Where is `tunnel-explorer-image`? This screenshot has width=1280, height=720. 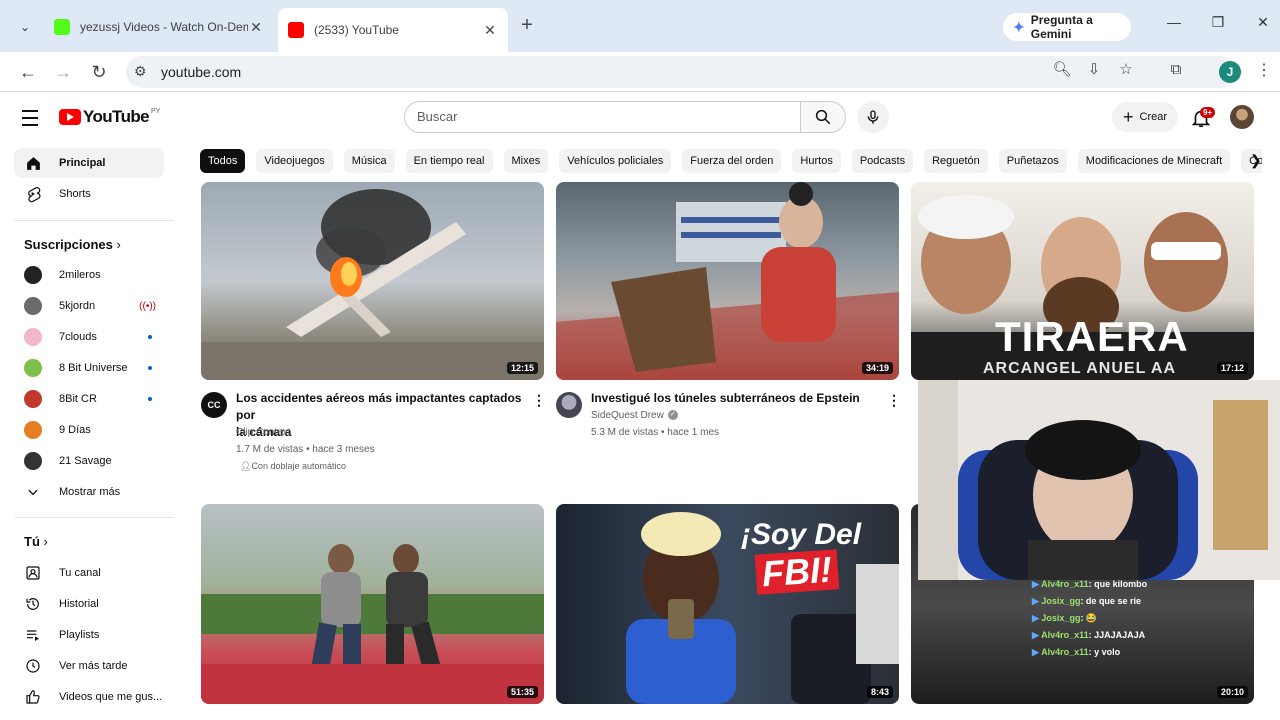 tunnel-explorer-image is located at coordinates (727, 281).